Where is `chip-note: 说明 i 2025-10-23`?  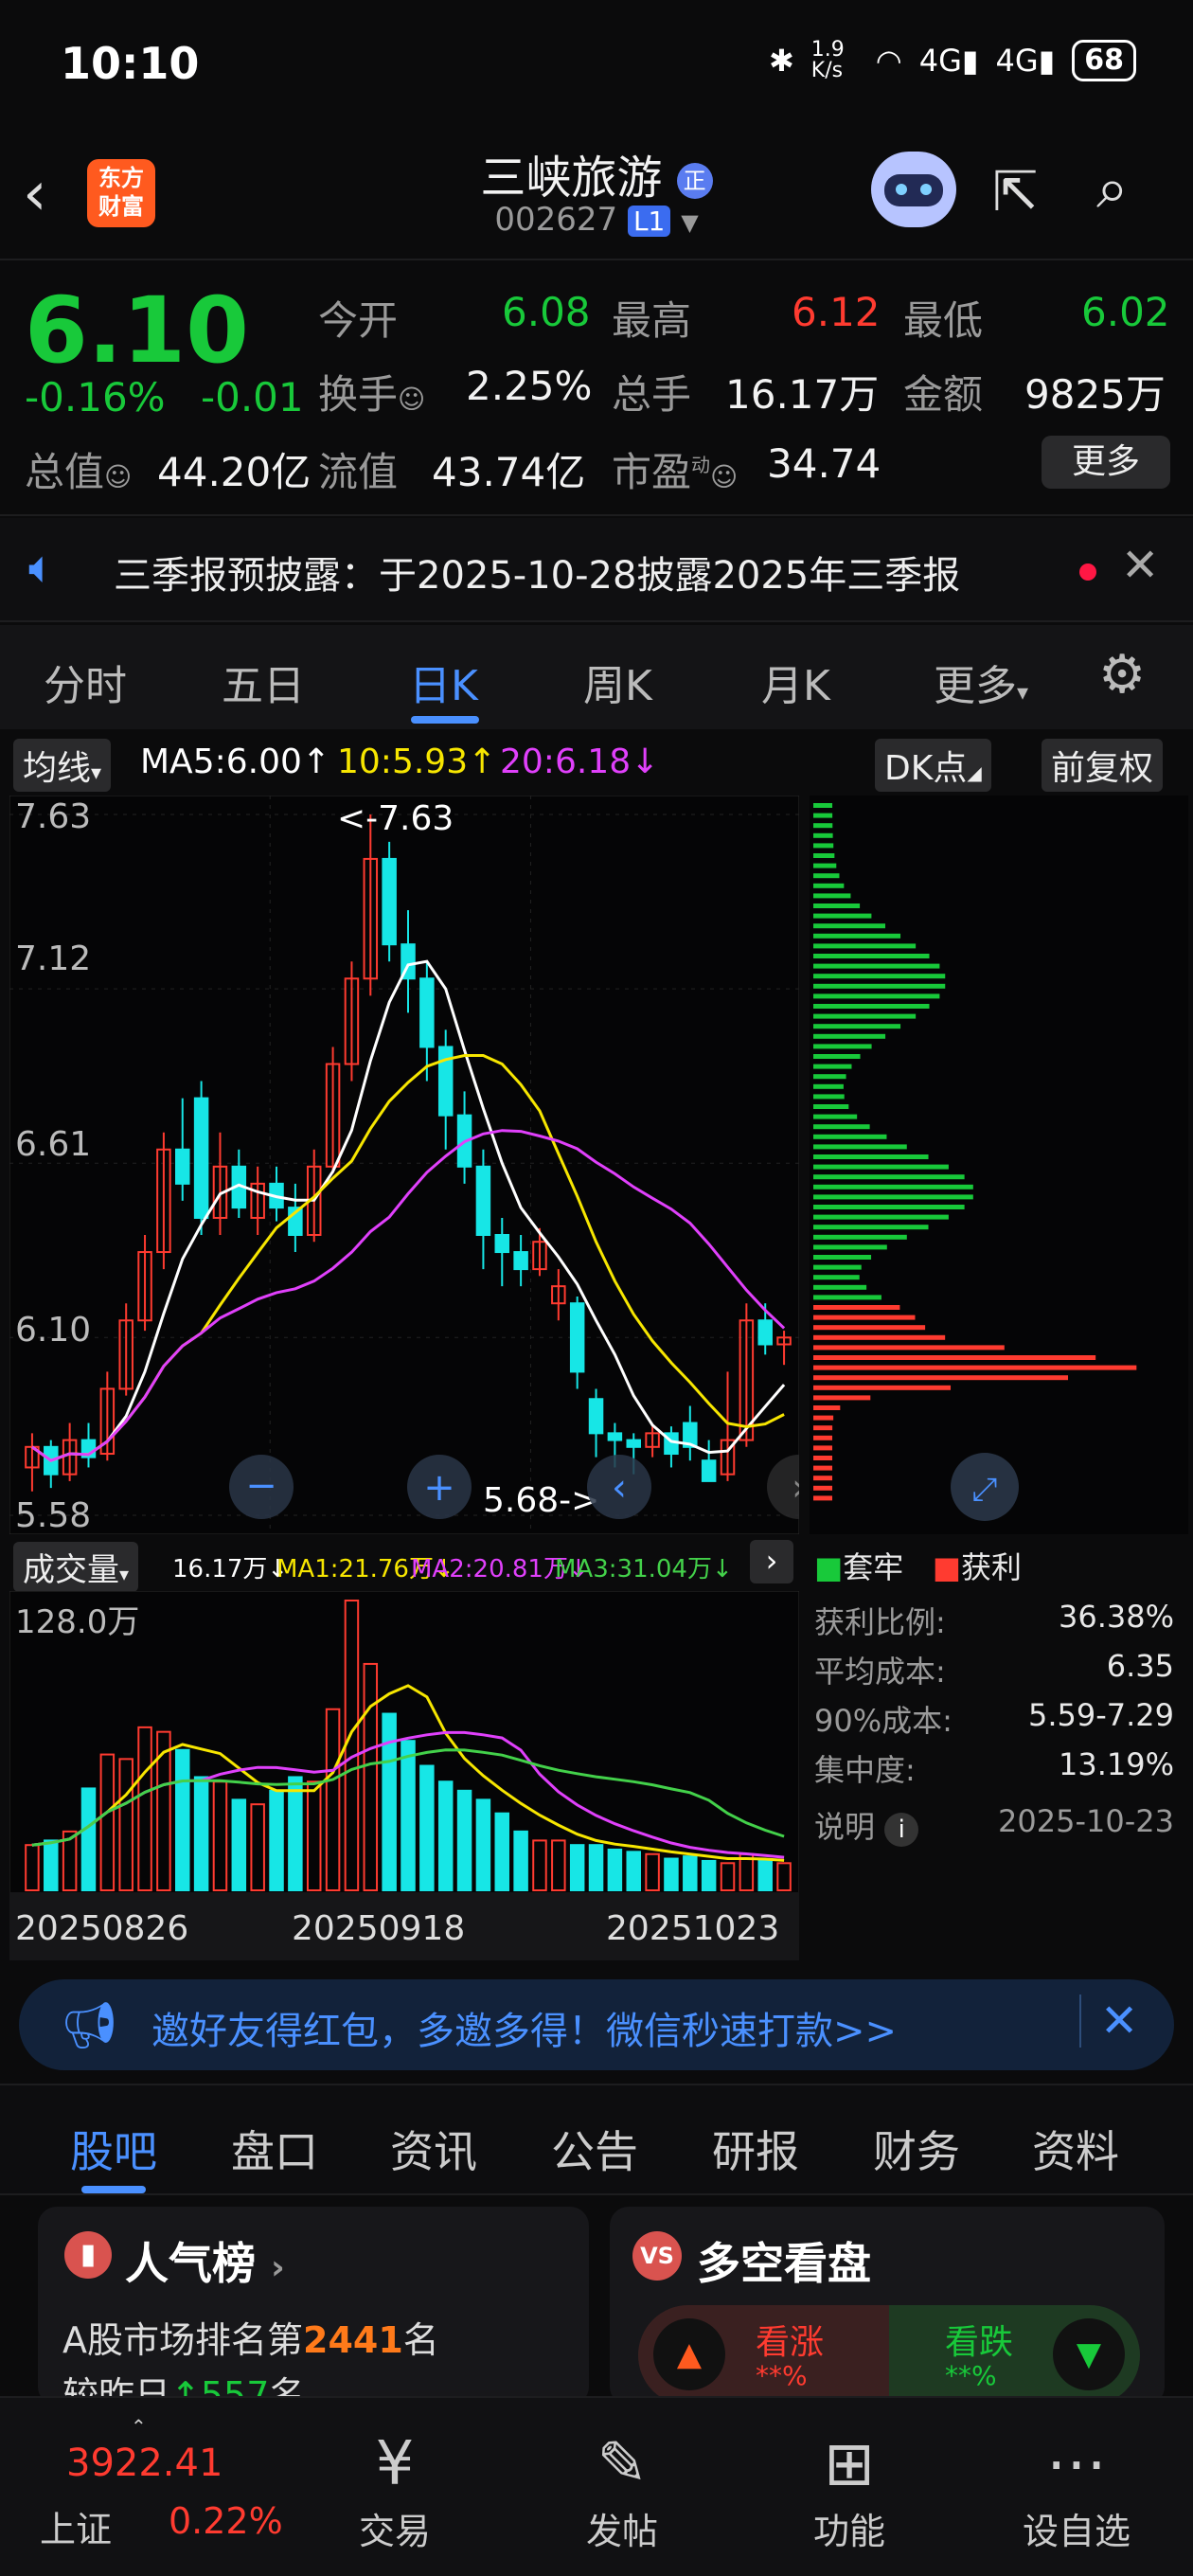 chip-note: 说明 i 2025-10-23 is located at coordinates (994, 1827).